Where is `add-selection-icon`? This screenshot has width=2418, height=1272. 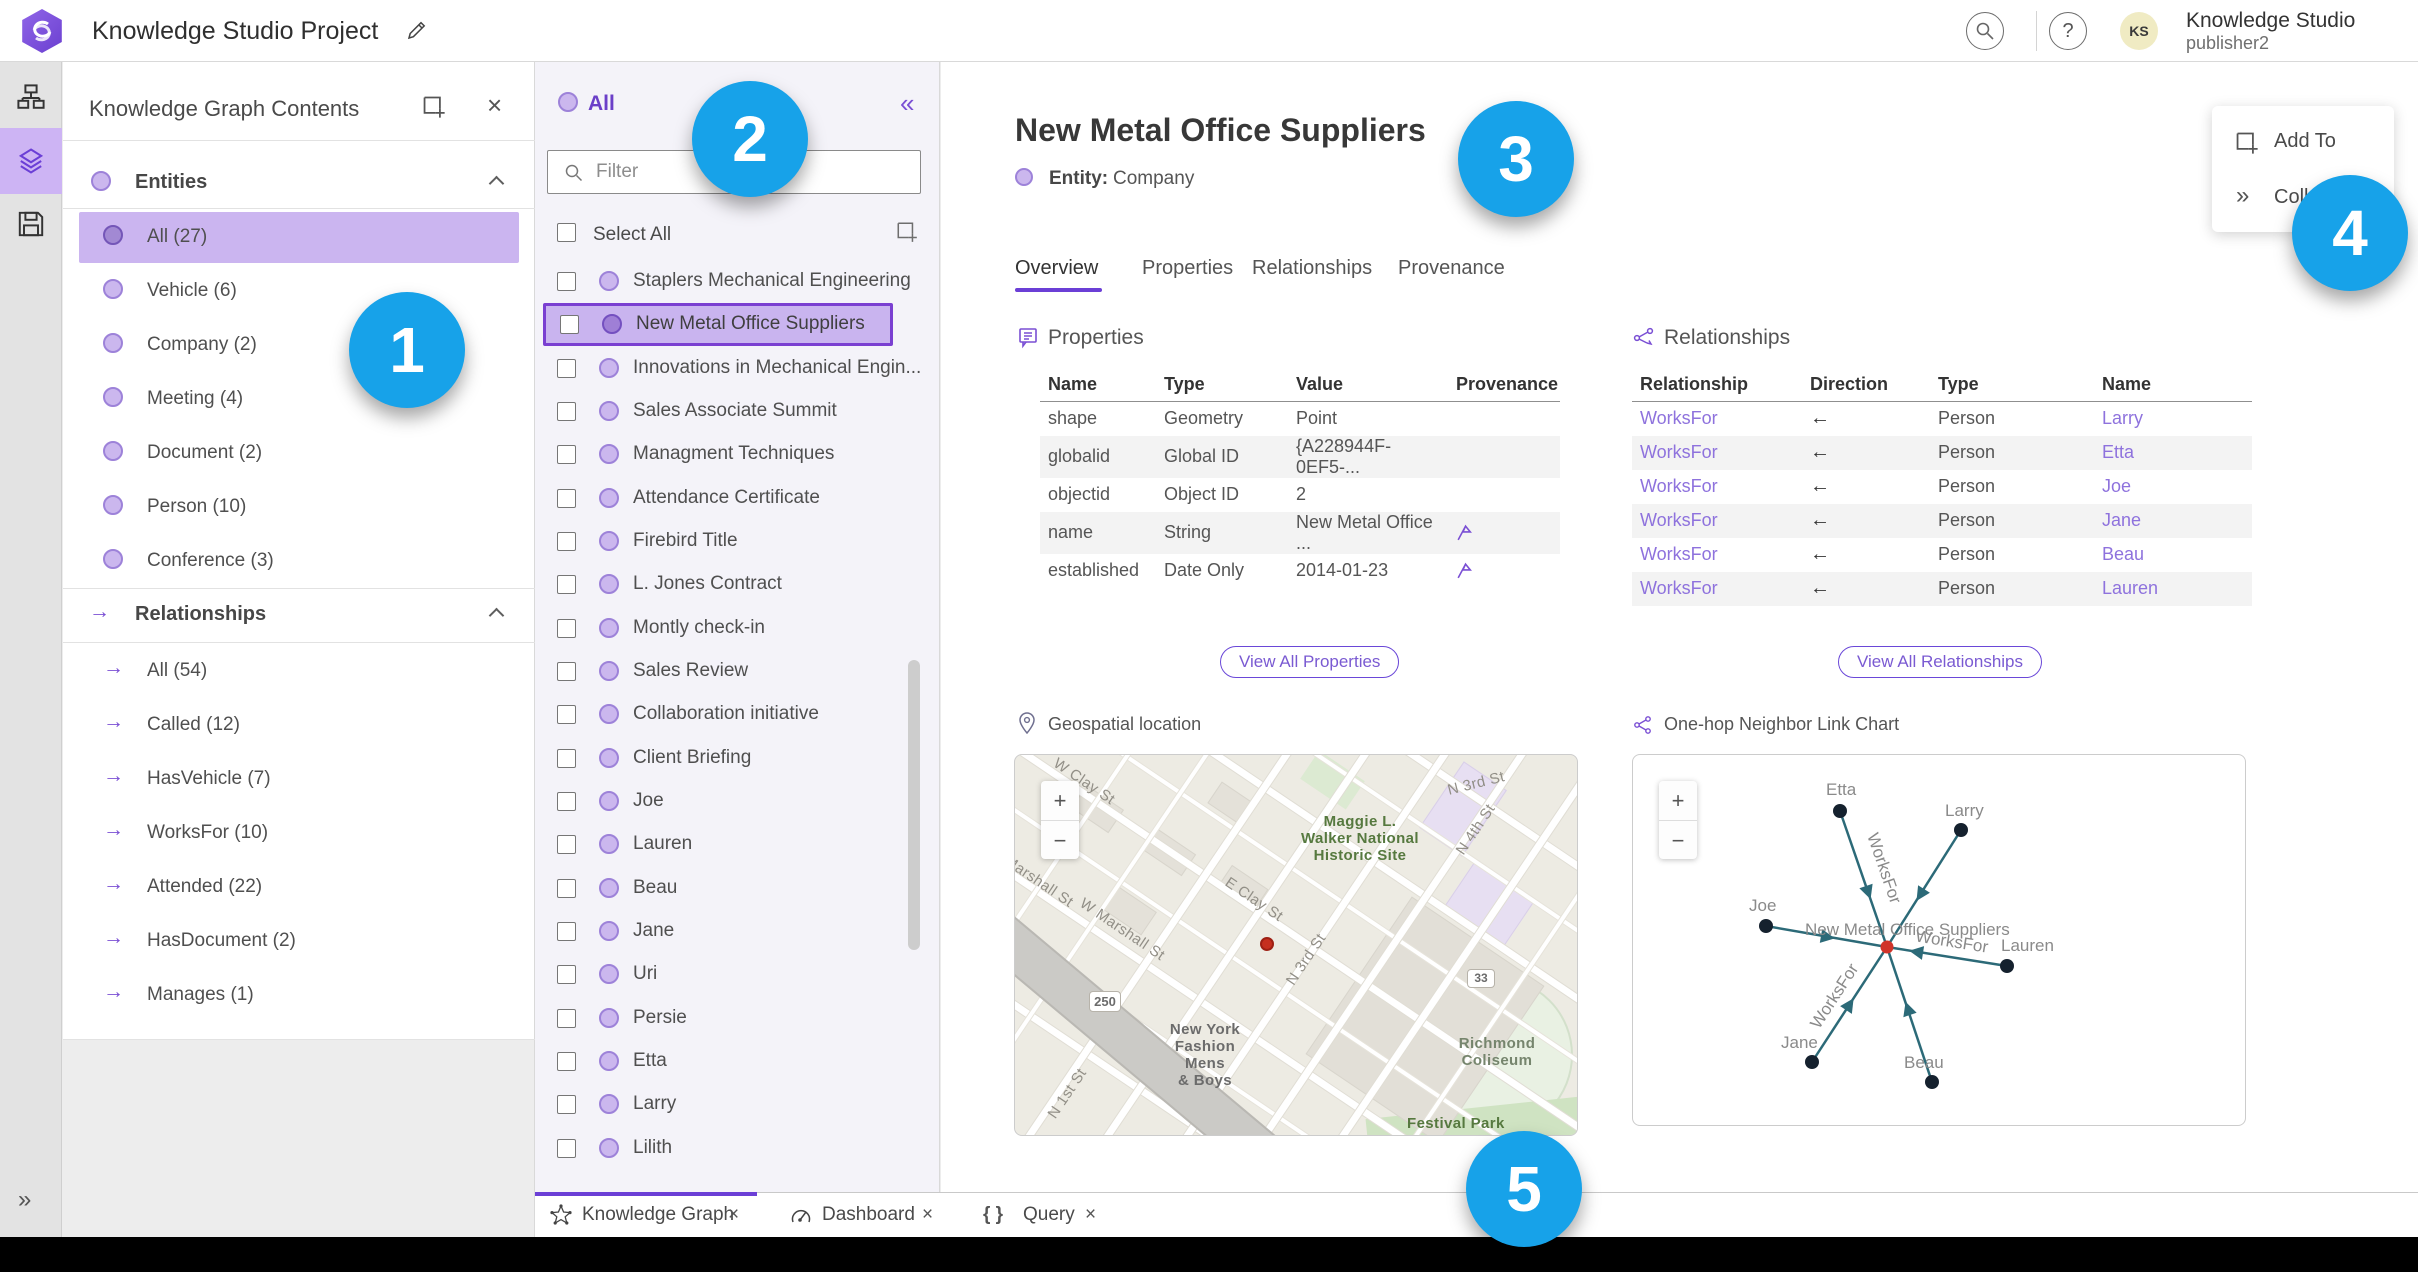
add-selection-icon is located at coordinates (907, 232).